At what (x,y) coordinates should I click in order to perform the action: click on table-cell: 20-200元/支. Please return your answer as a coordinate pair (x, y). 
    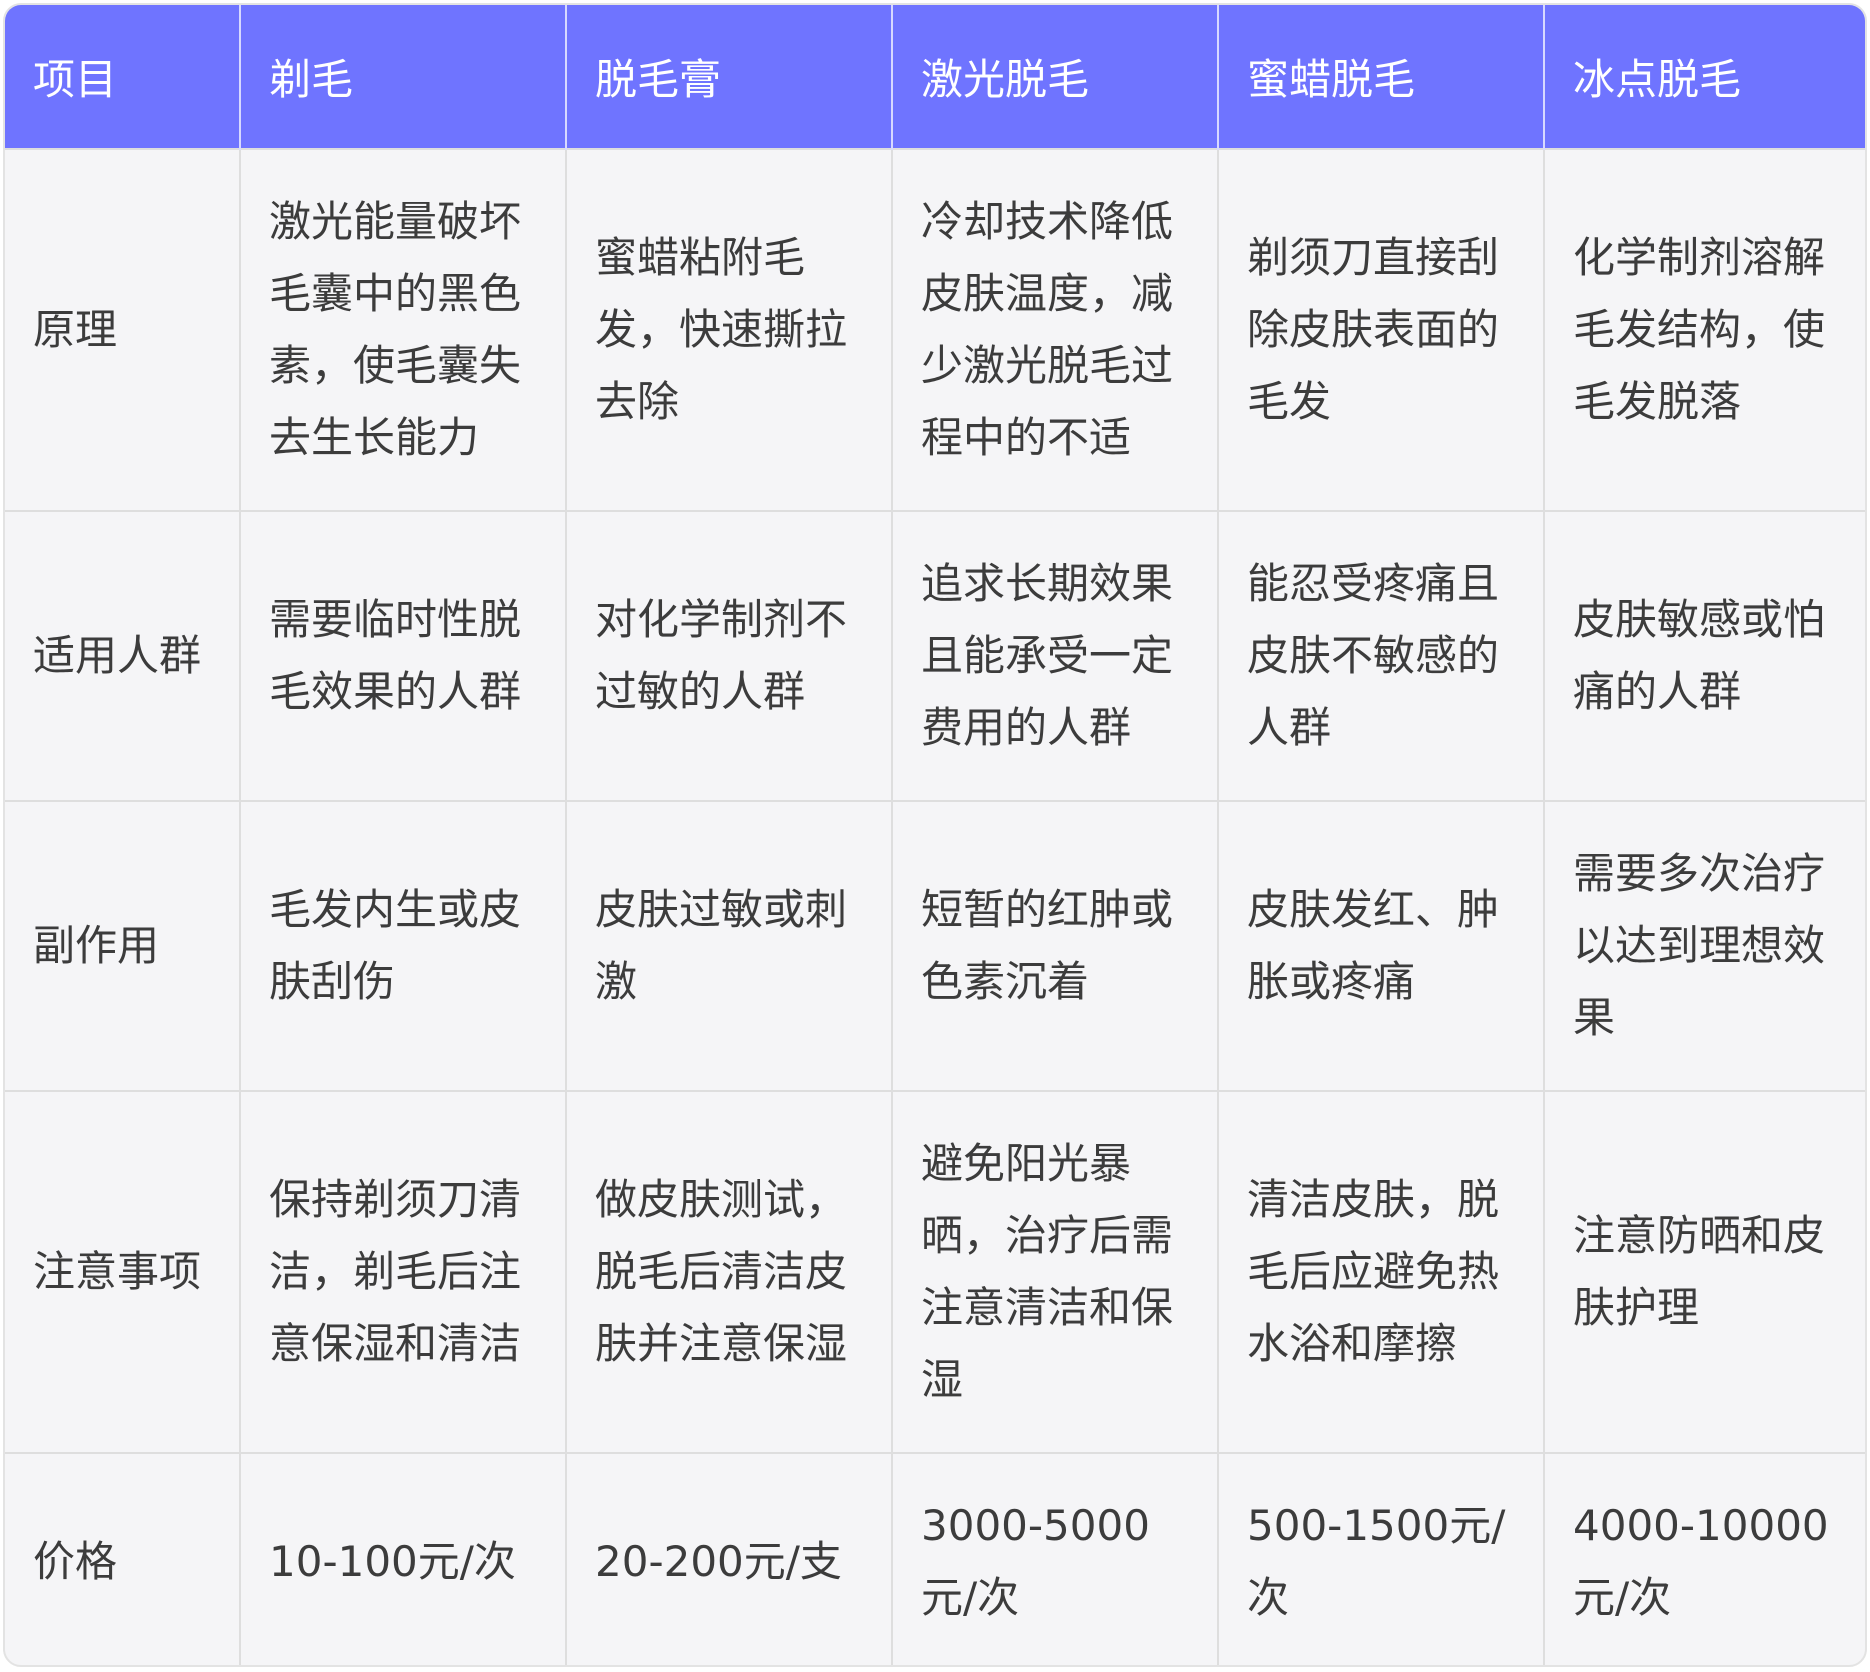
    Looking at the image, I should click on (729, 1558).